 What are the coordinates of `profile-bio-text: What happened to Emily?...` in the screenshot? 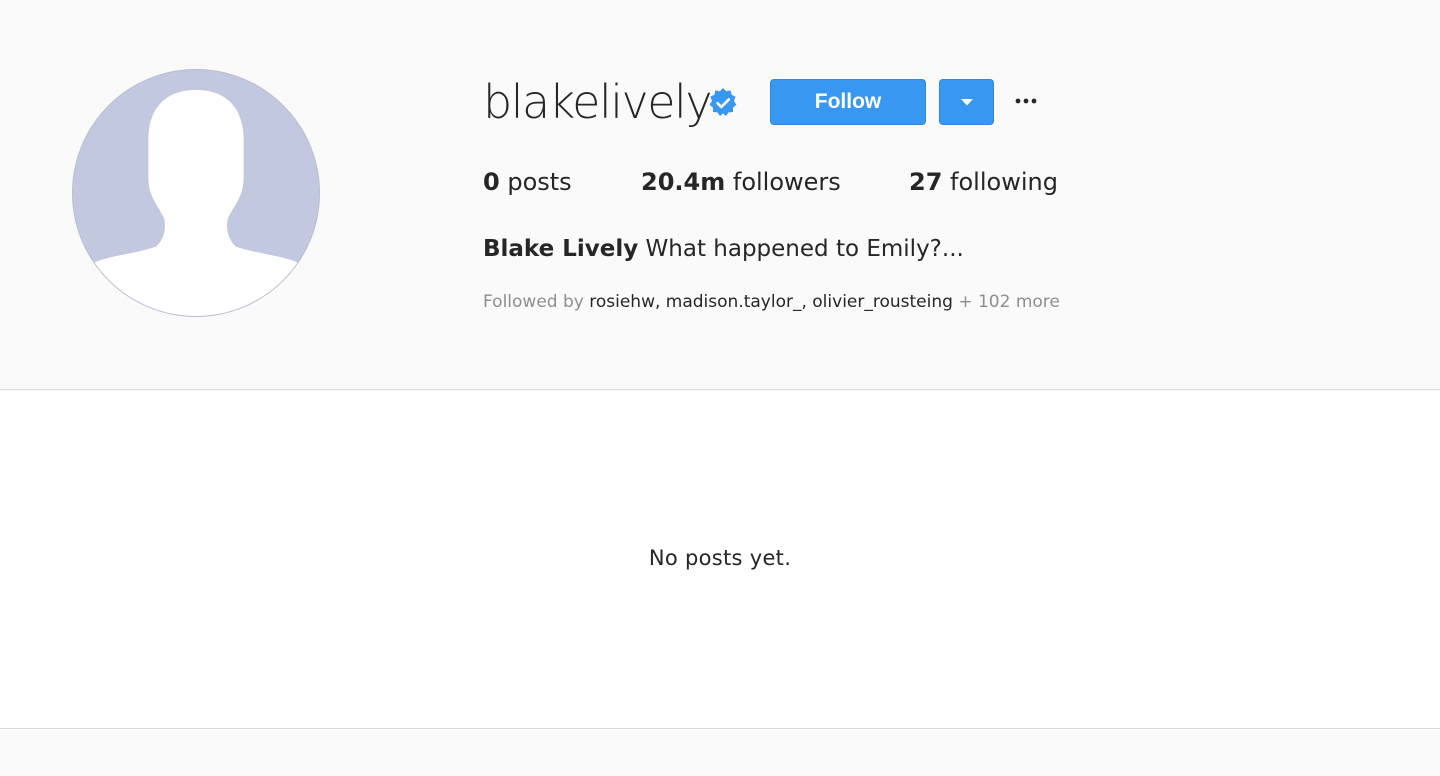 It's located at (804, 249).